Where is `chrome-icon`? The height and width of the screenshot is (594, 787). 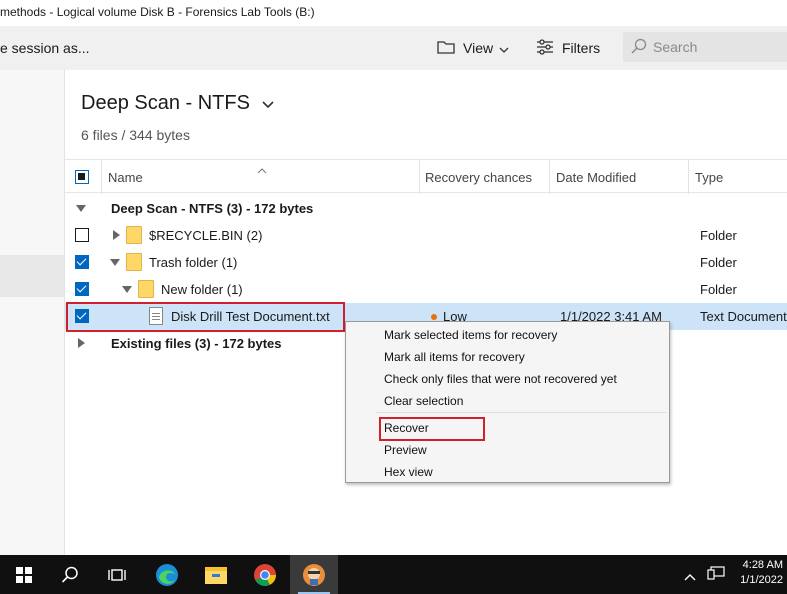
chrome-icon is located at coordinates (265, 574).